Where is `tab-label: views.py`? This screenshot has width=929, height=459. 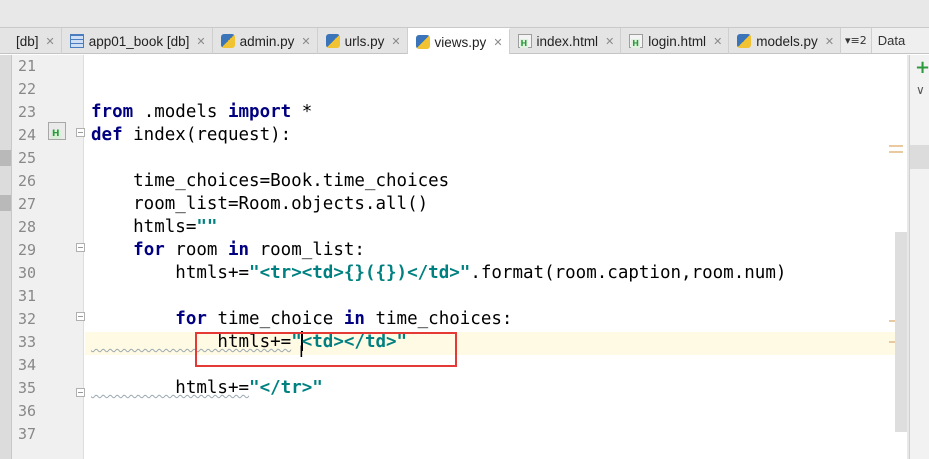
tab-label: views.py is located at coordinates (460, 42).